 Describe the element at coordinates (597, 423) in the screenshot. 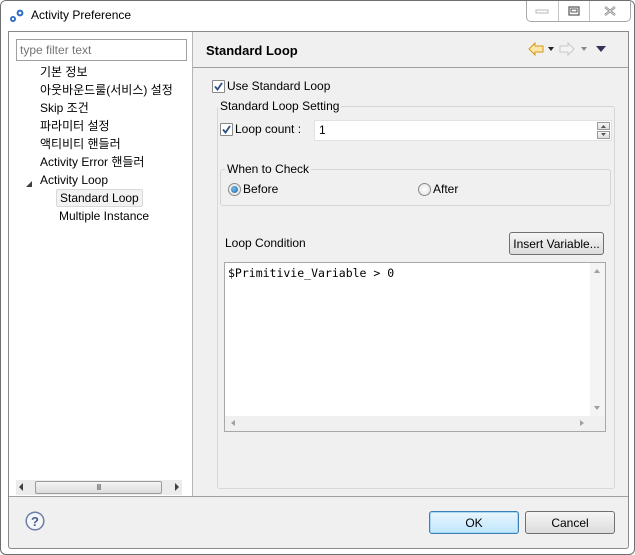

I see `scrollbar-corner` at that location.